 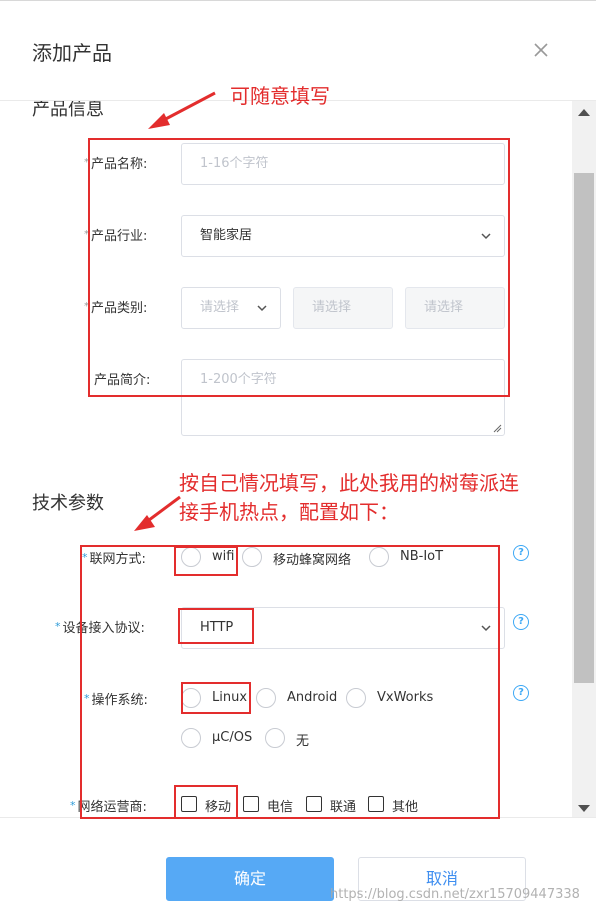 I want to click on access-protocol-value: HTTP, so click(x=217, y=627).